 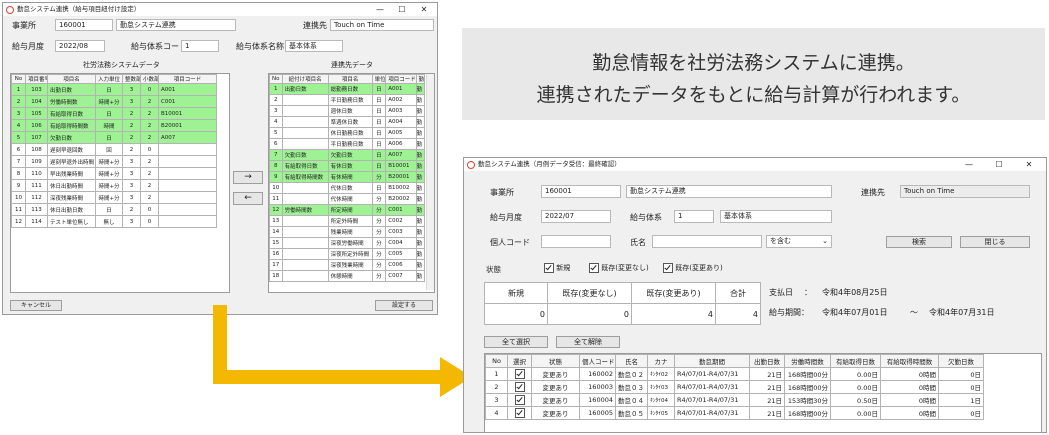 What do you see at coordinates (347, 155) in the screenshot?
I see `table-row: 7 欠勤日数 欠勤日数日 A007 勤` at bounding box center [347, 155].